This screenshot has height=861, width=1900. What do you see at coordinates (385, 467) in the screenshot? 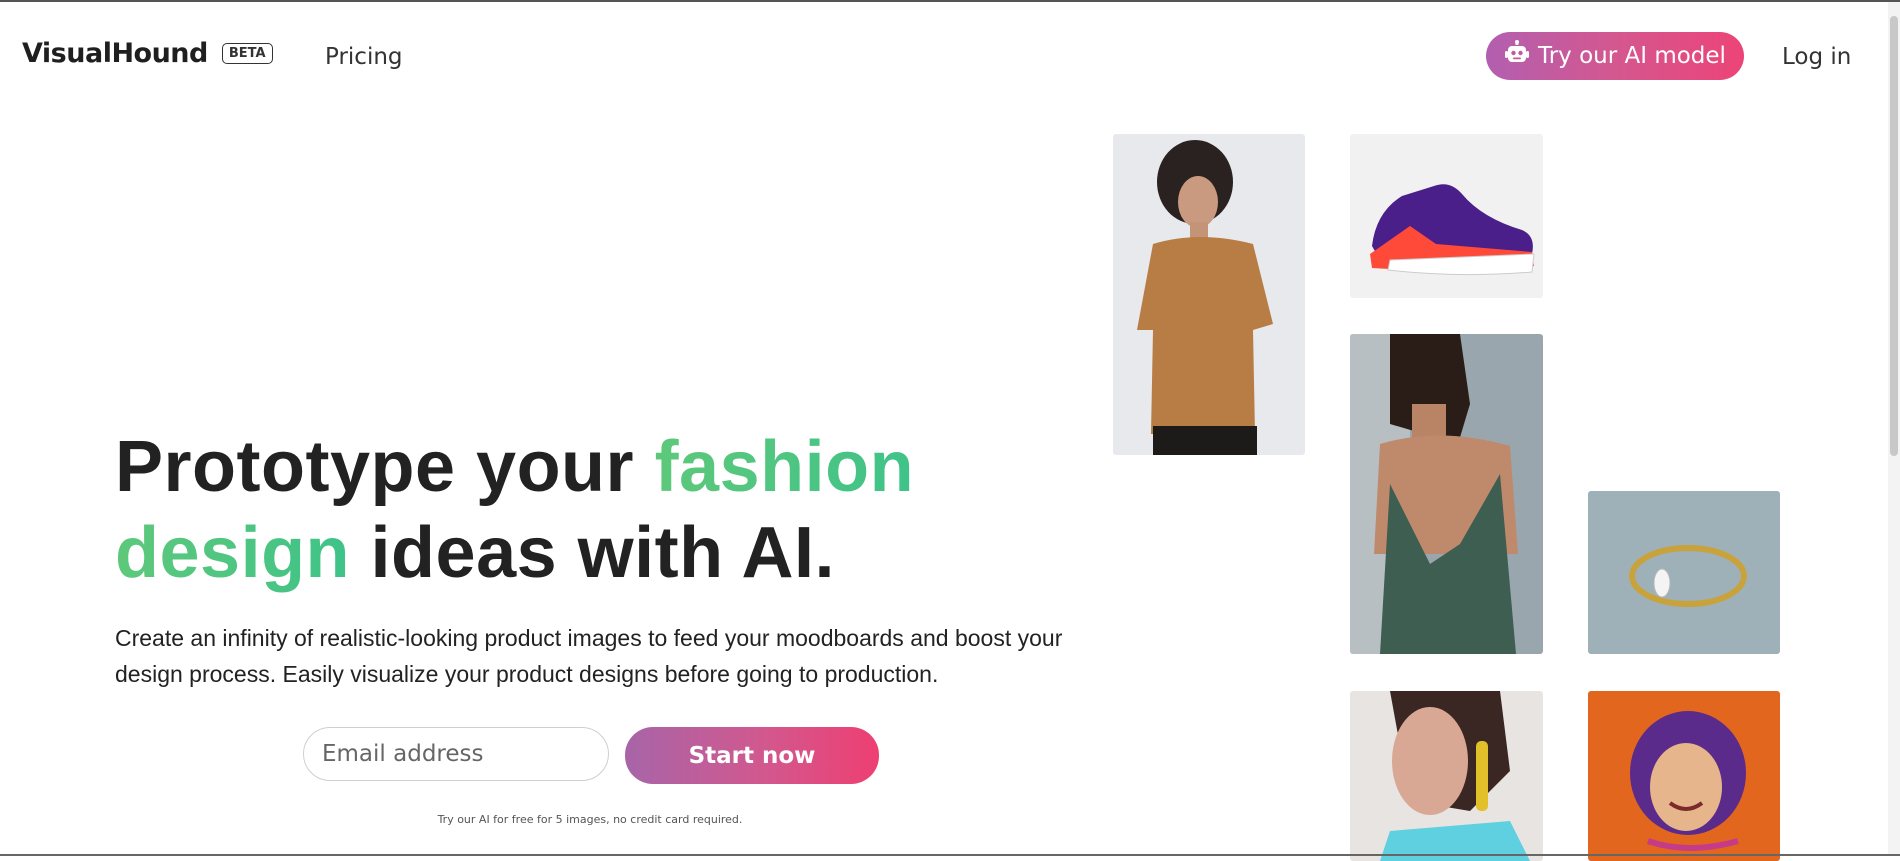
I see `hero-title-part1: Prototype your` at bounding box center [385, 467].